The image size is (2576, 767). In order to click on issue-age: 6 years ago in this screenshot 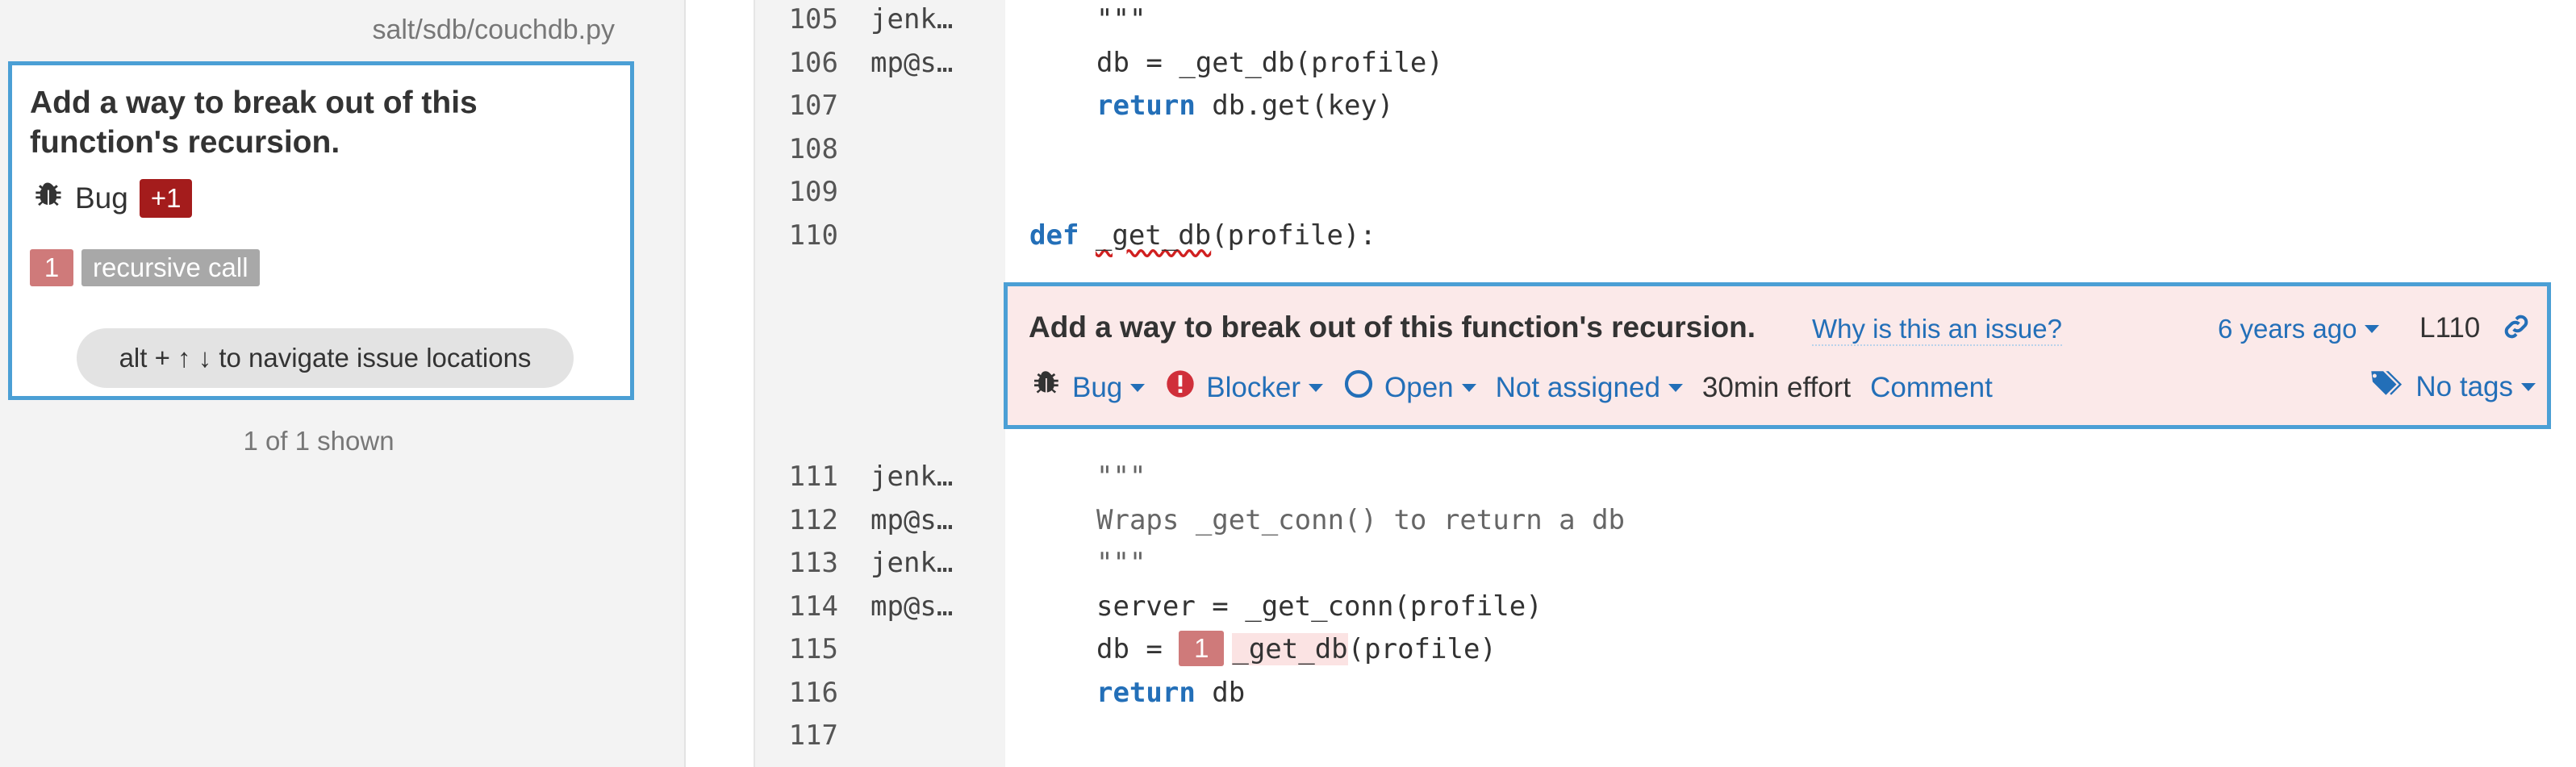, I will do `click(2287, 329)`.